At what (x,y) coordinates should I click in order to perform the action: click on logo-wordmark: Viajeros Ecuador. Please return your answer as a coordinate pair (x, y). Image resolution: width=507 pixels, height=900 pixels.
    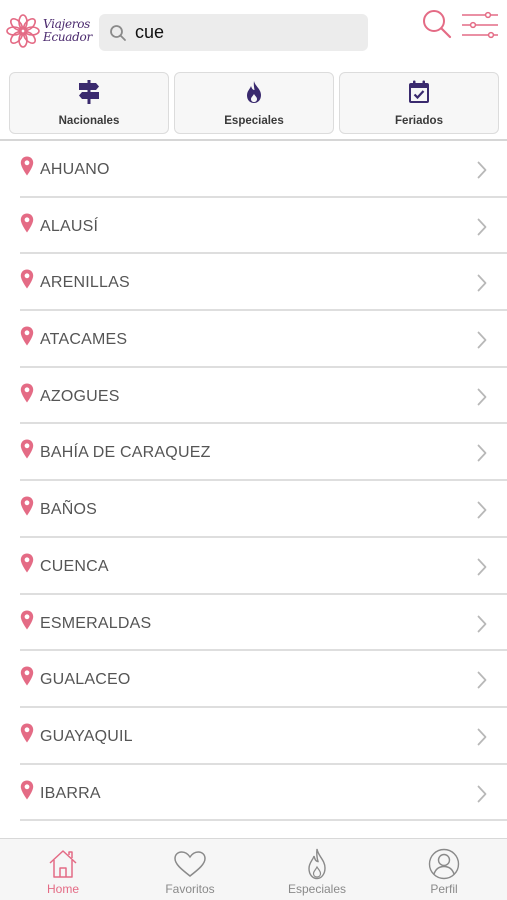
    Looking at the image, I should click on (67, 31).